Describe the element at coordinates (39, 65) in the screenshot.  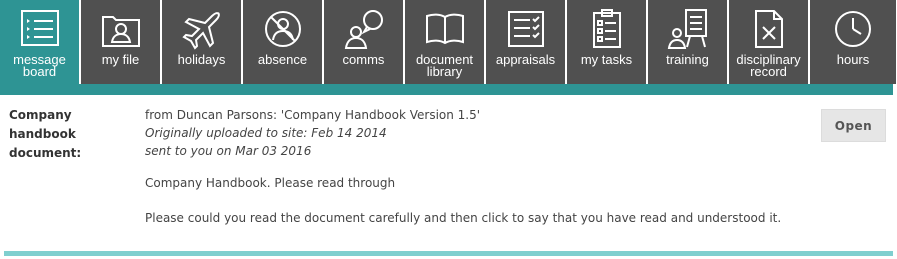
I see `nav-label: message board` at that location.